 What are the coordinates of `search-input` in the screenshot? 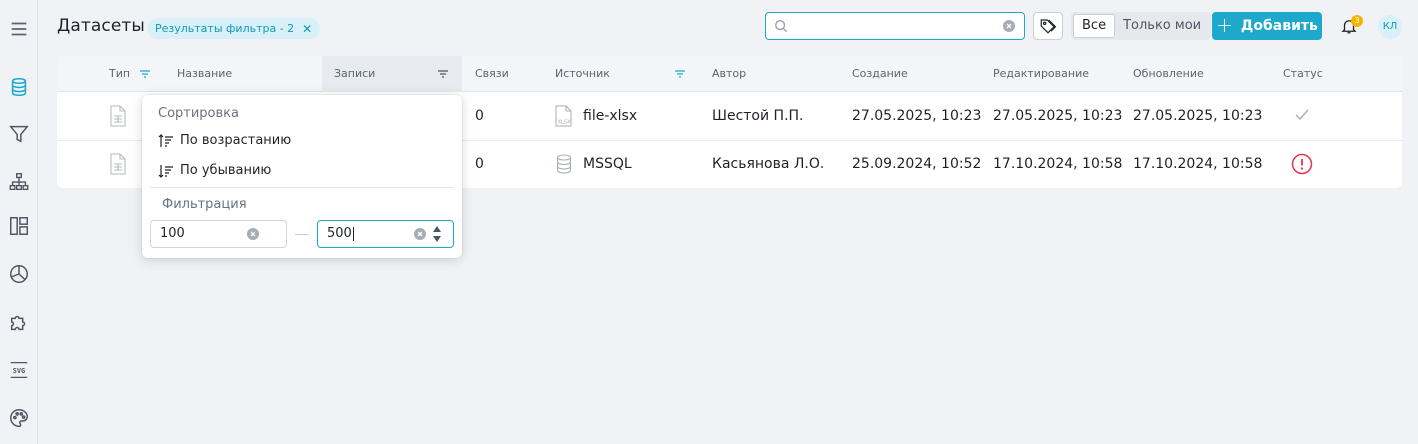 It's located at (895, 26).